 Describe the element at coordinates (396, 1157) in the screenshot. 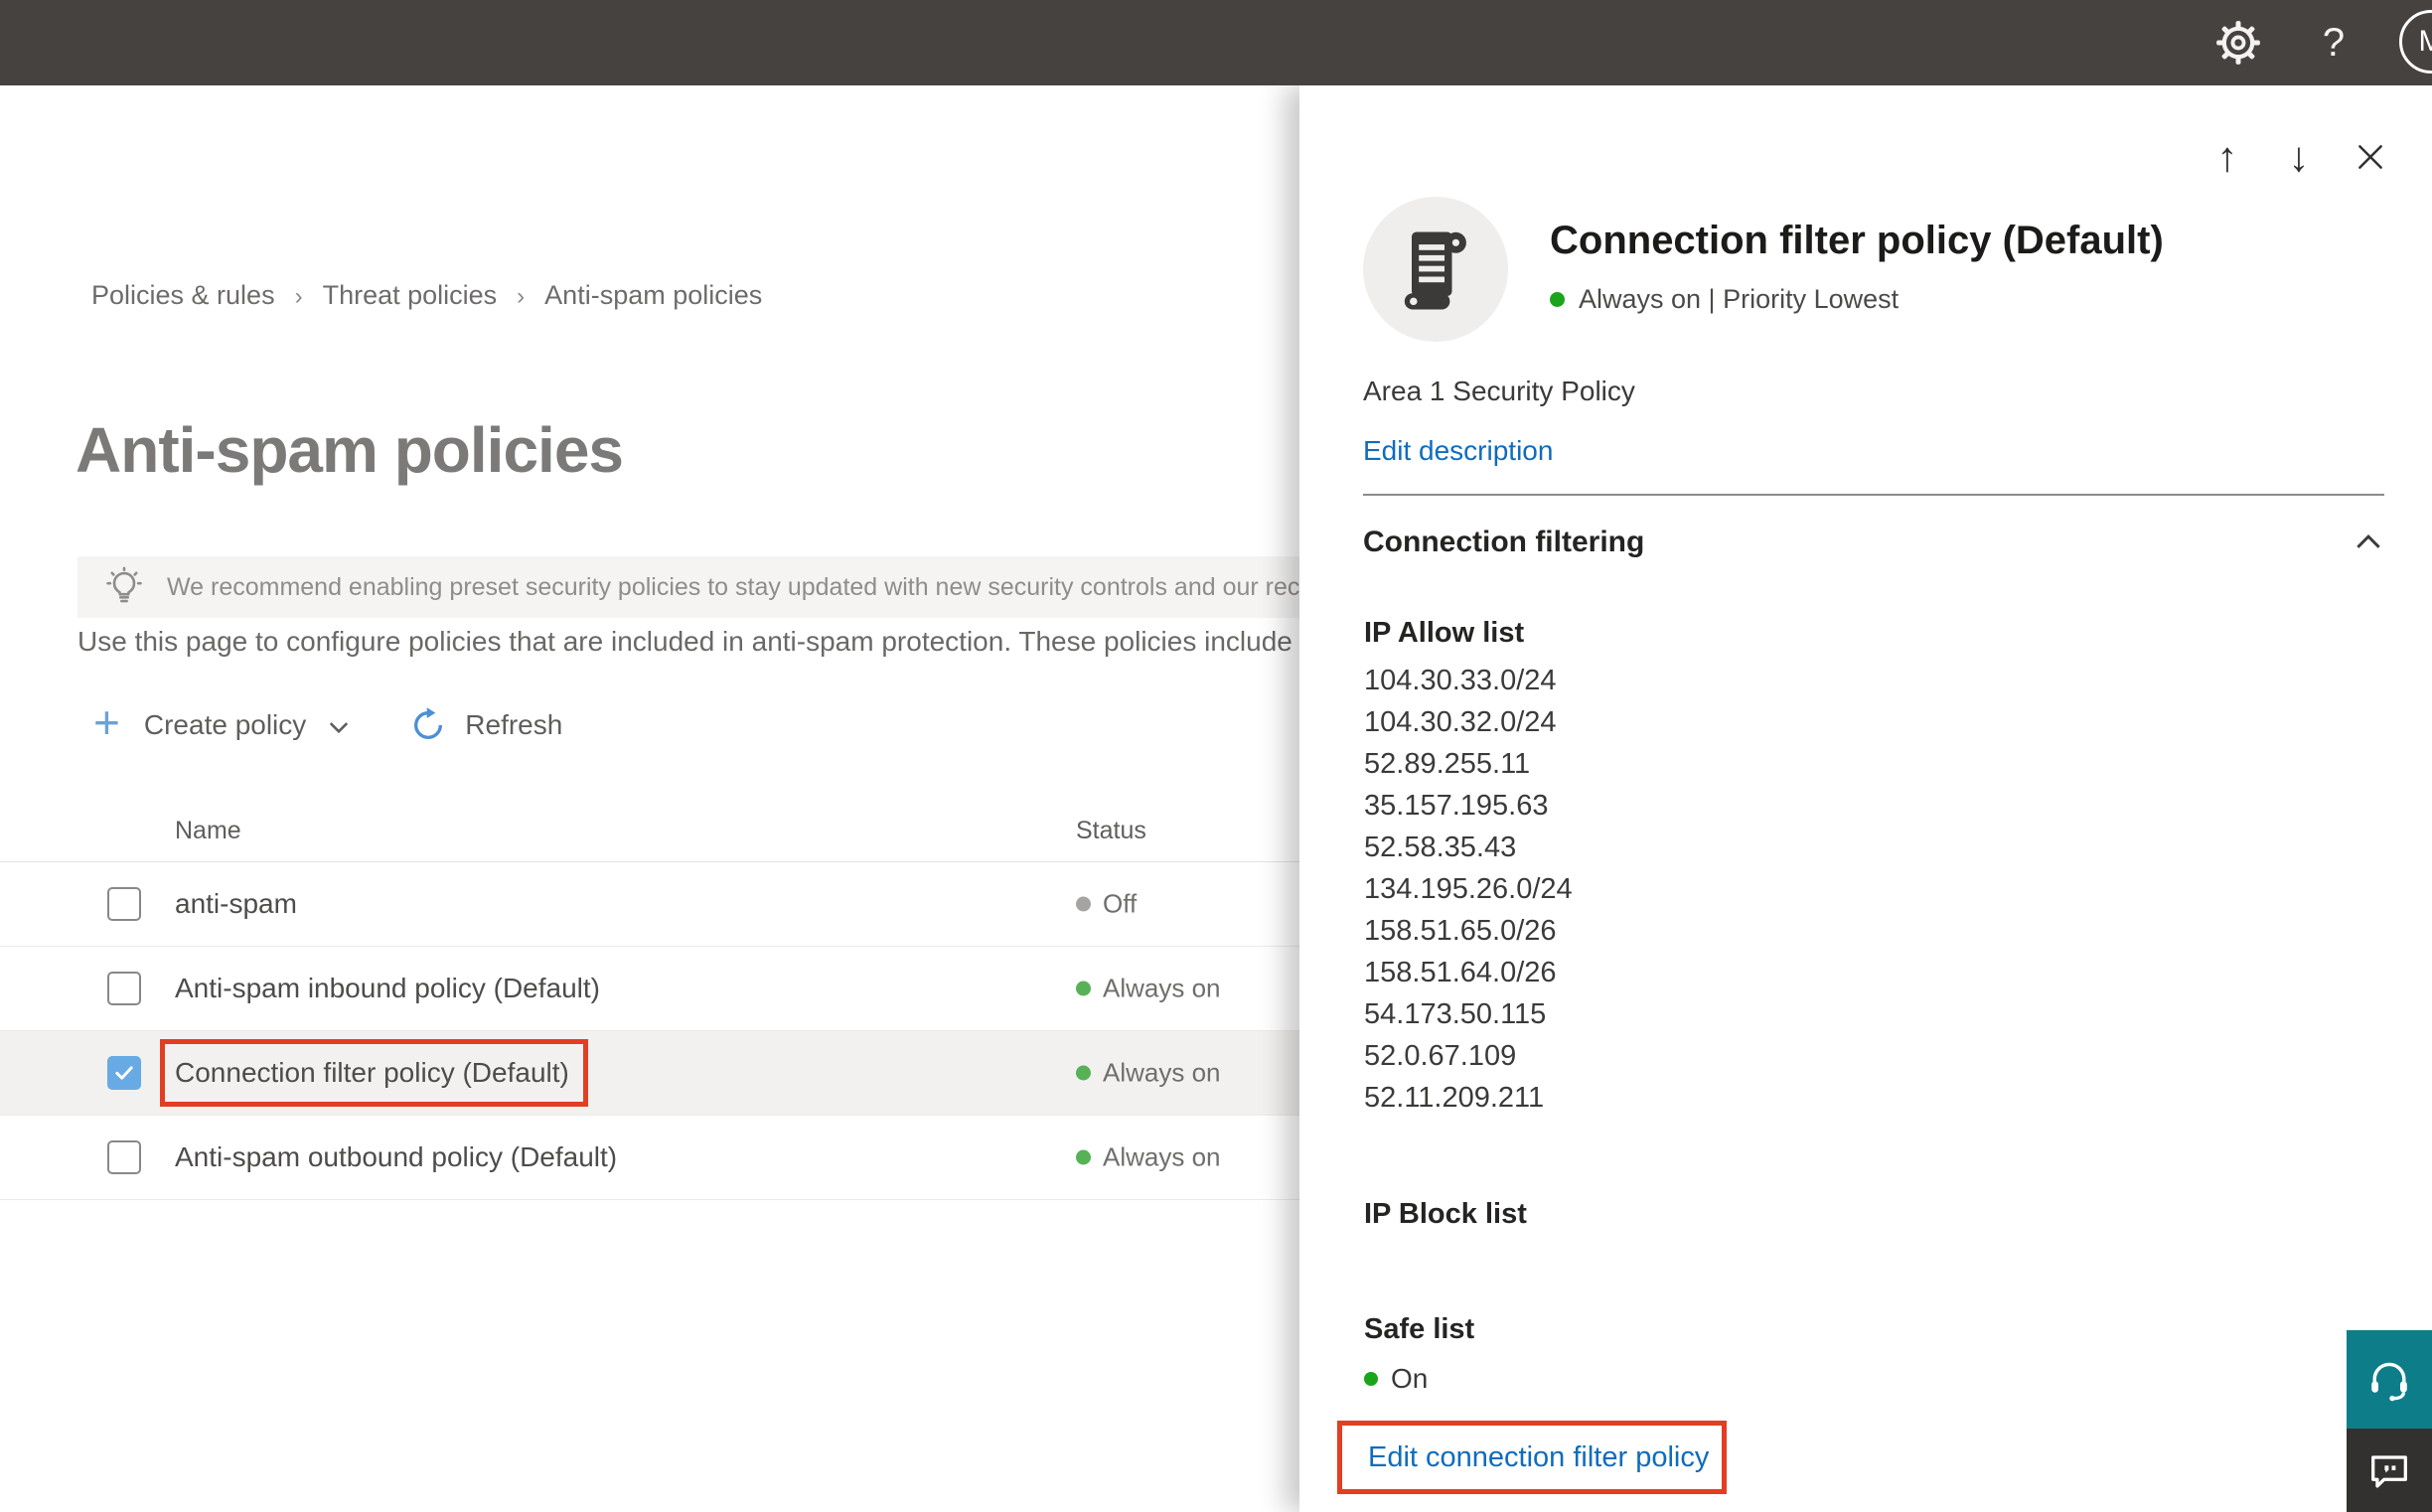

I see `policy-name: Anti-spam outbound policy (Default)` at that location.